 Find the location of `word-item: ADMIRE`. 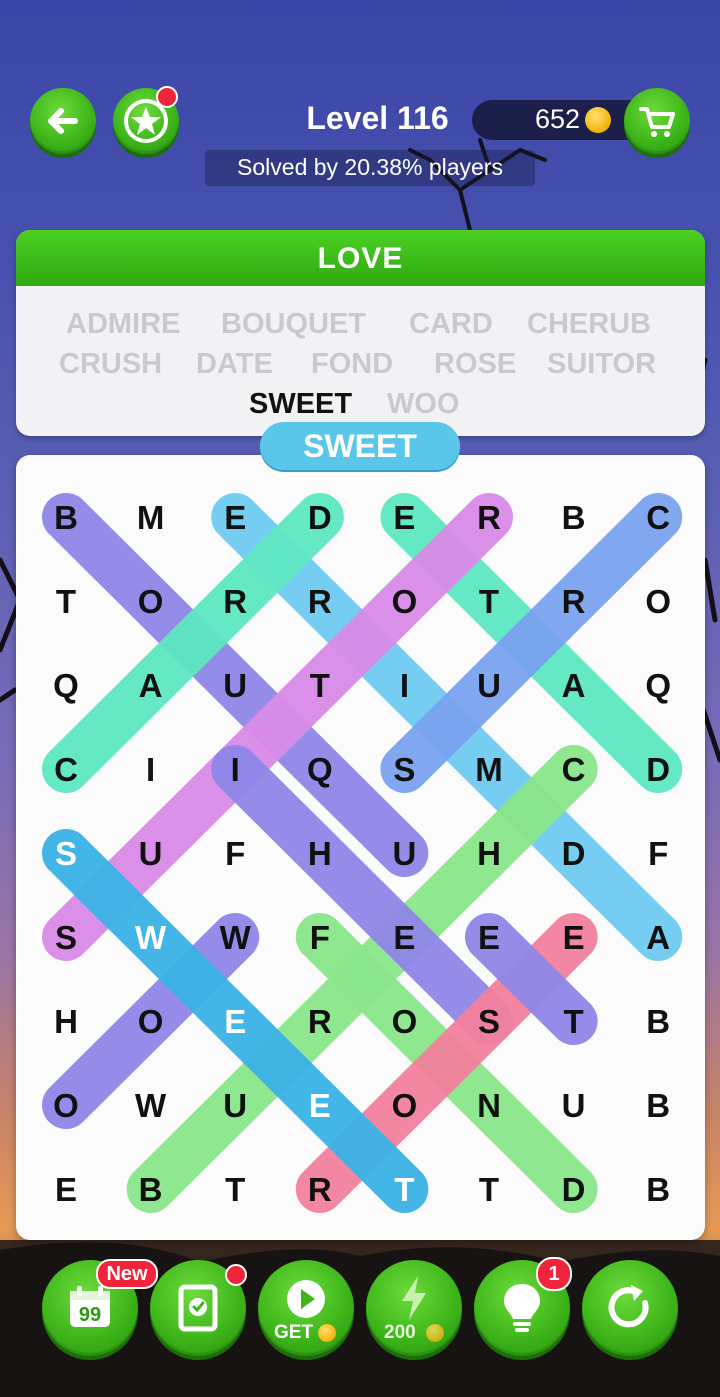

word-item: ADMIRE is located at coordinates (123, 324).